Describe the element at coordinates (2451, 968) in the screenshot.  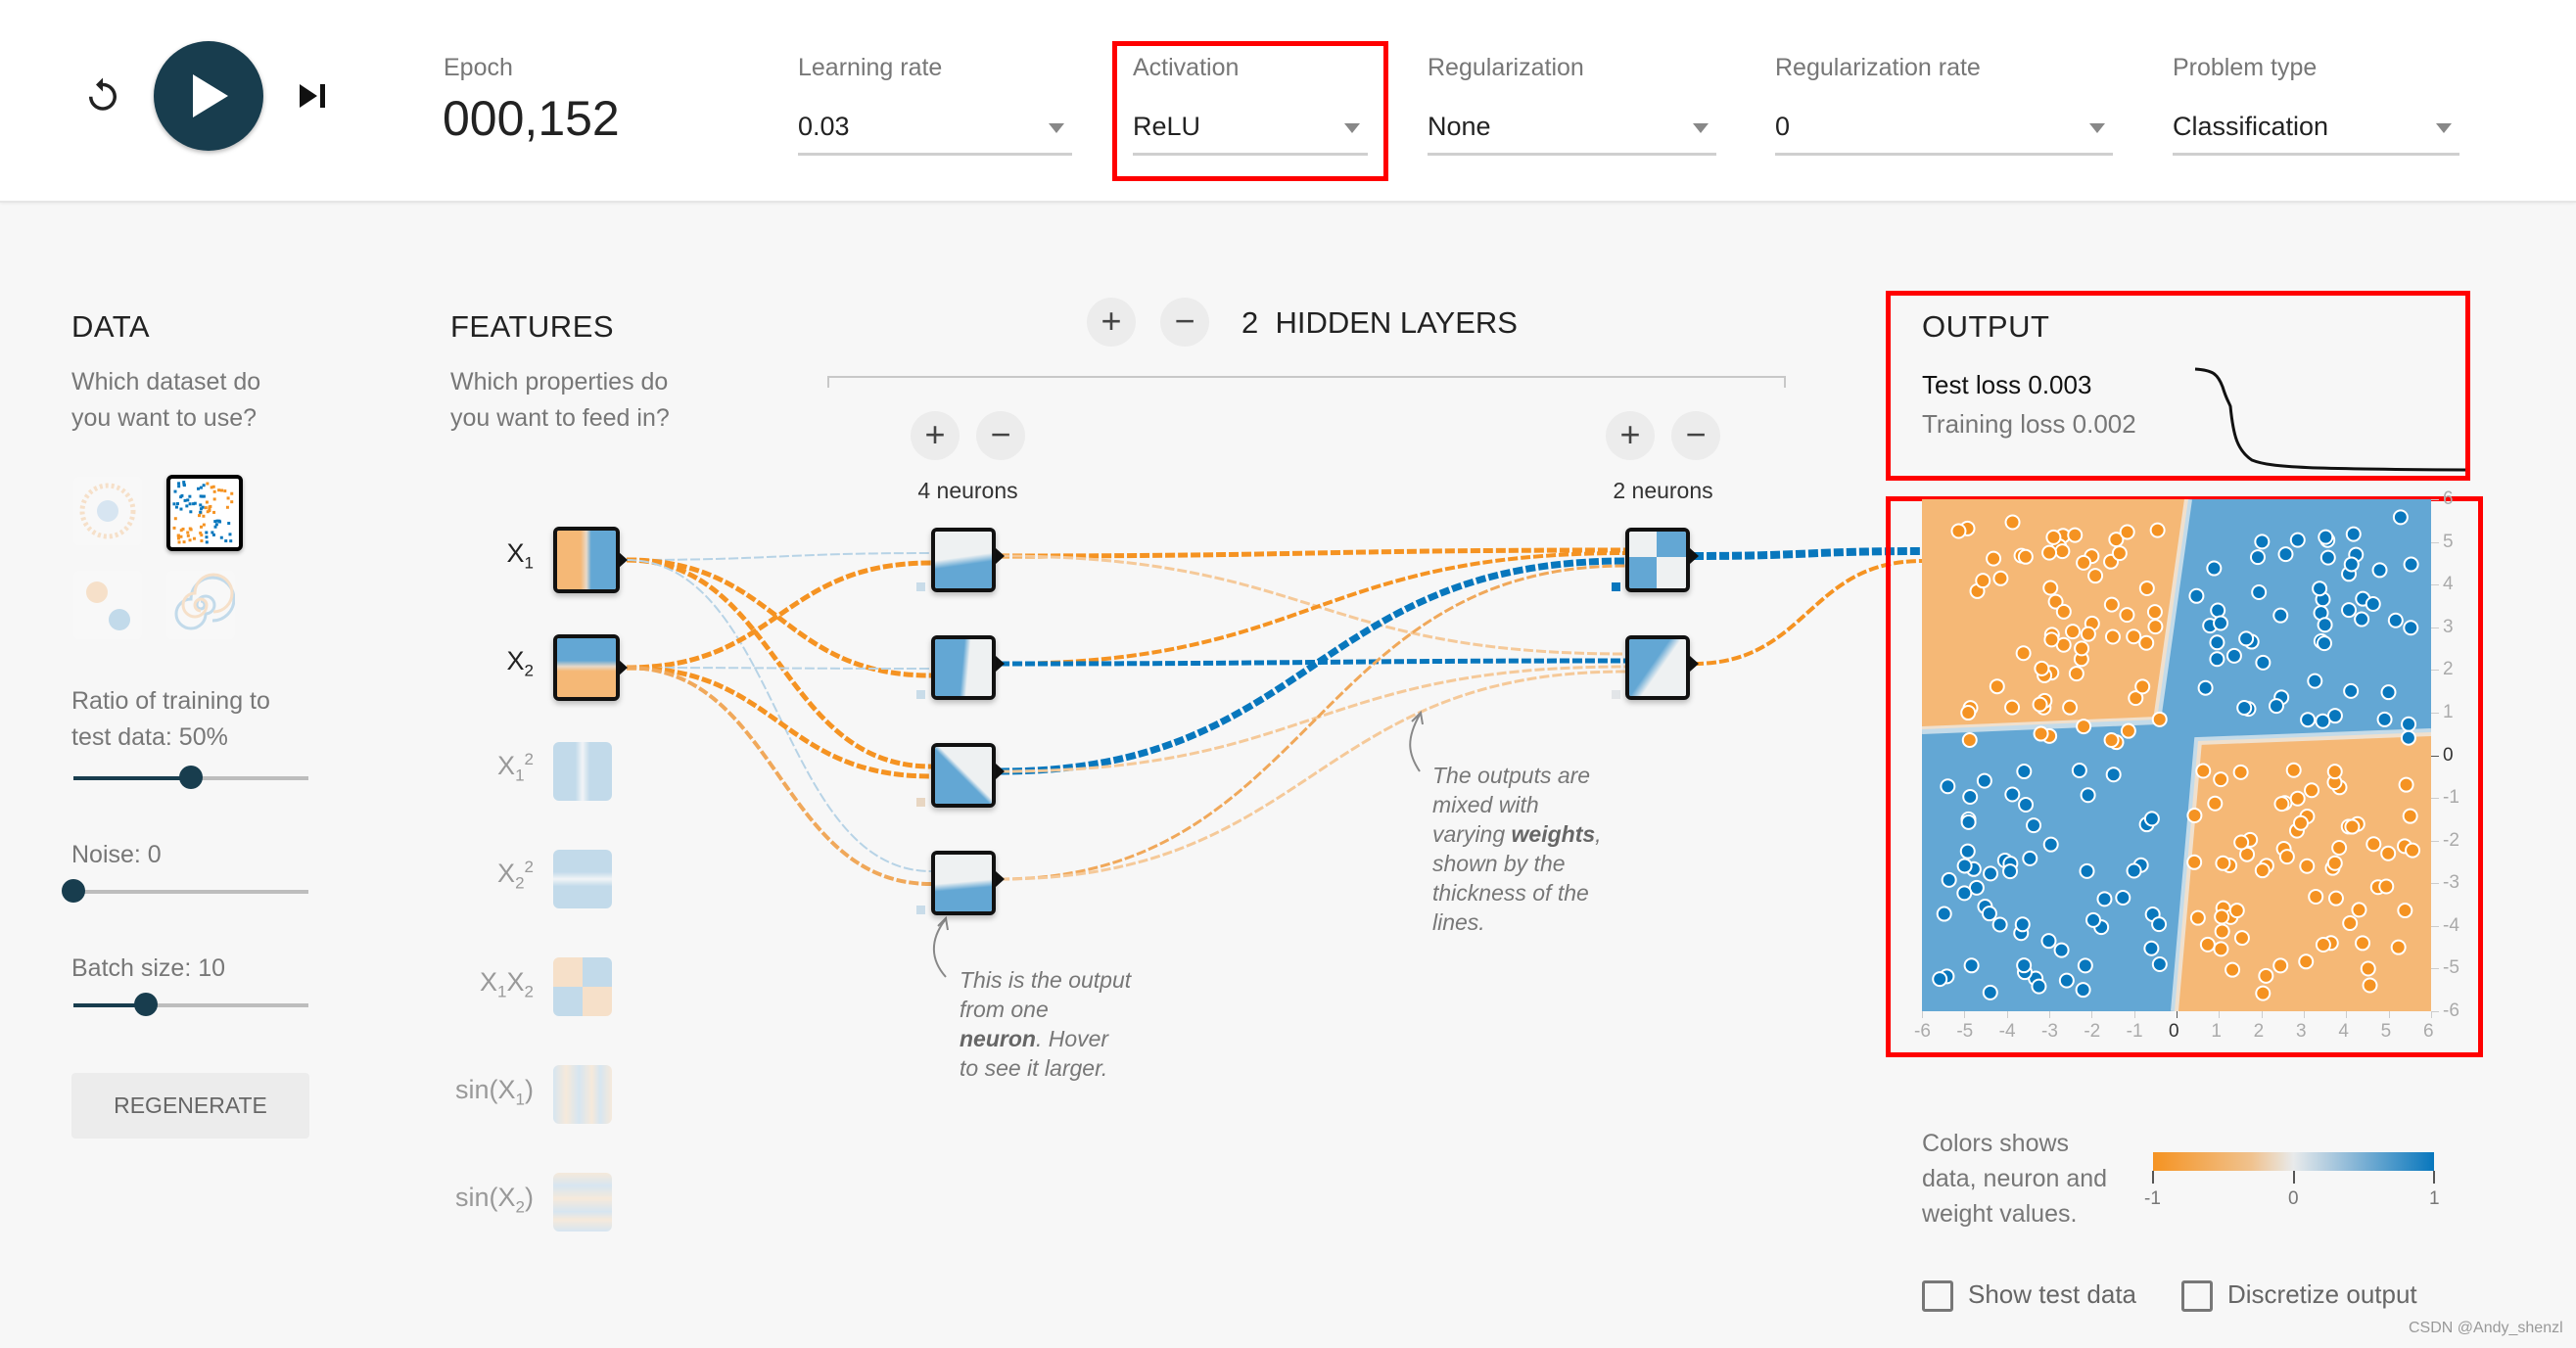
I see `y-tick-label: -5` at that location.